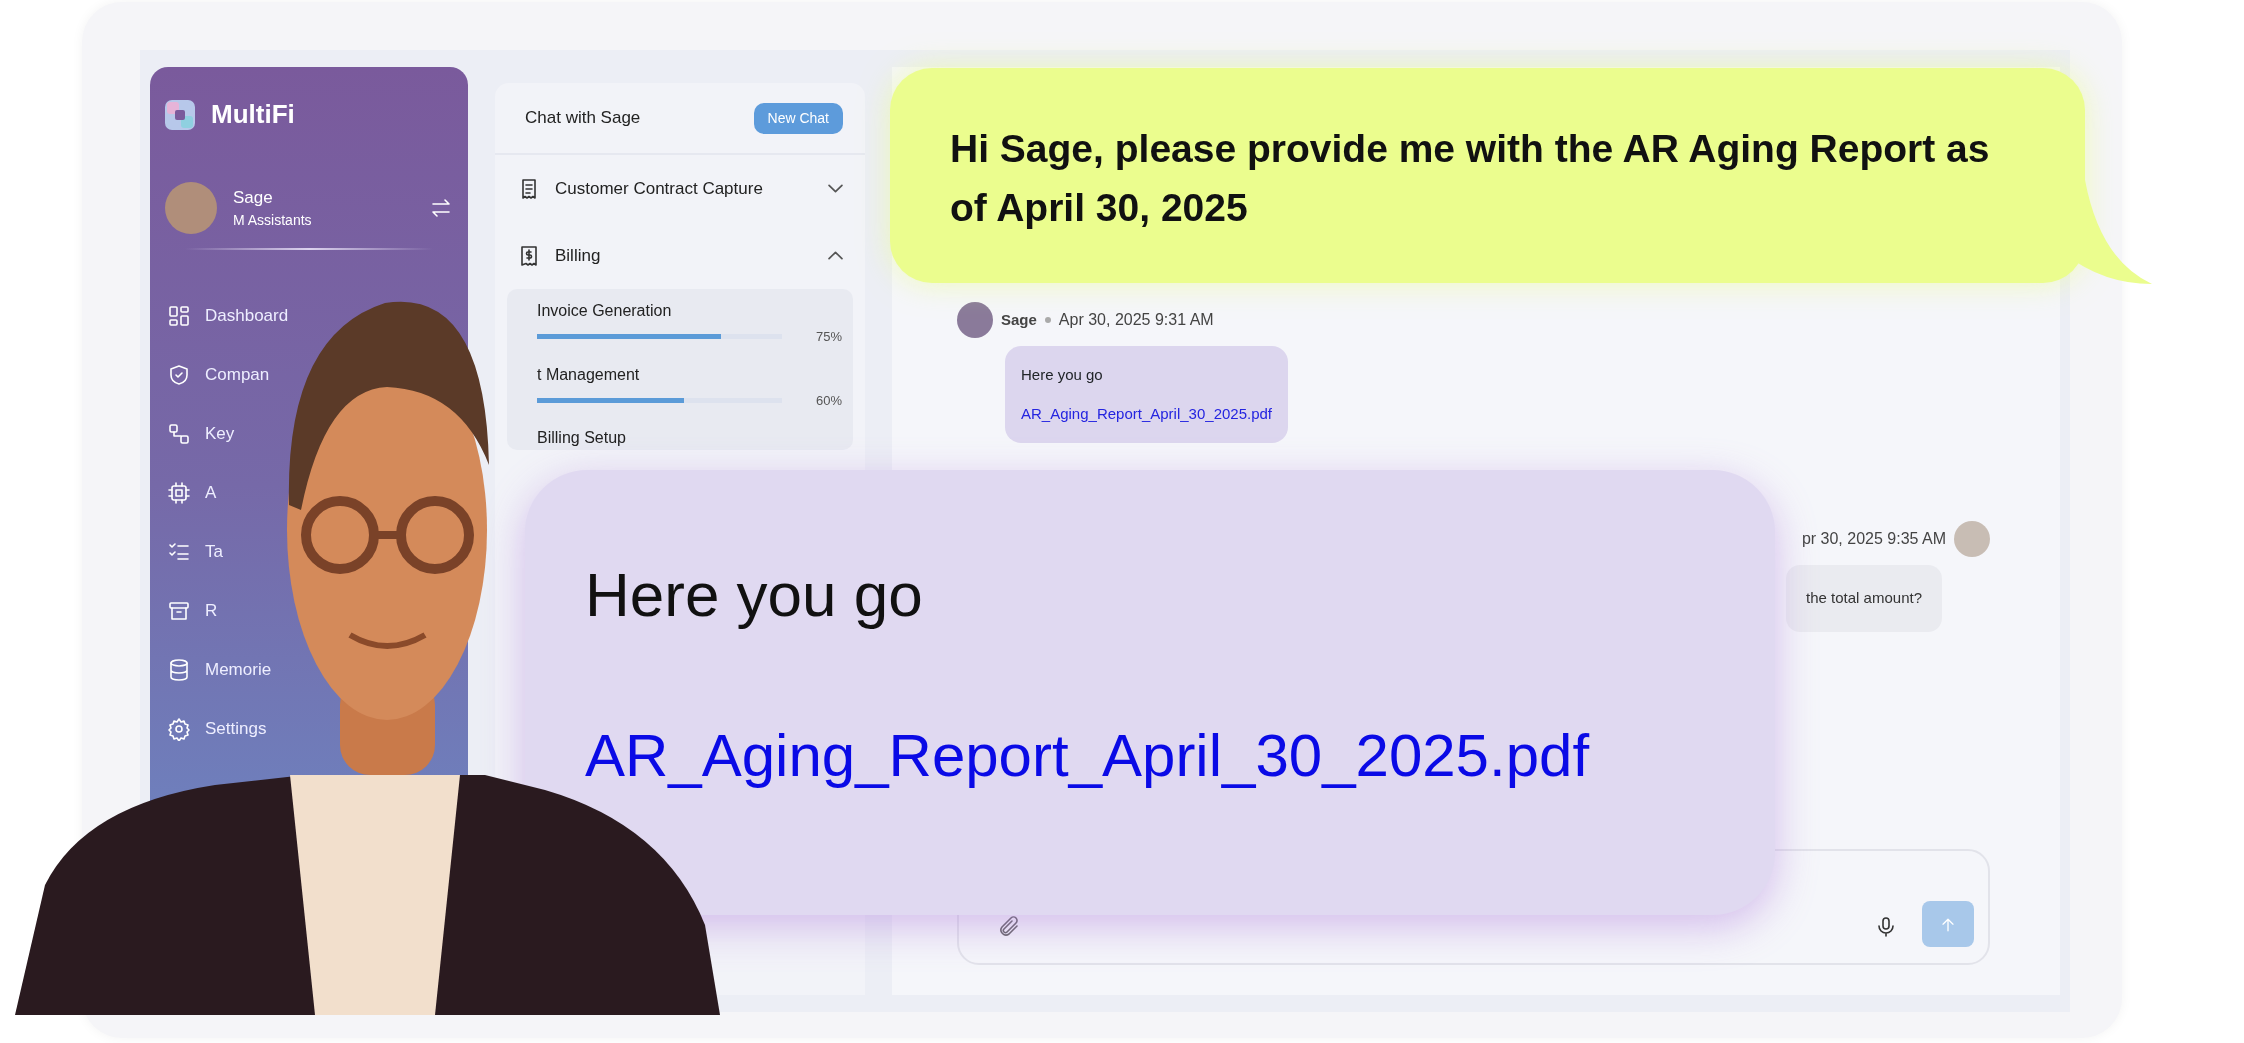  I want to click on nav-item: R, so click(191, 610).